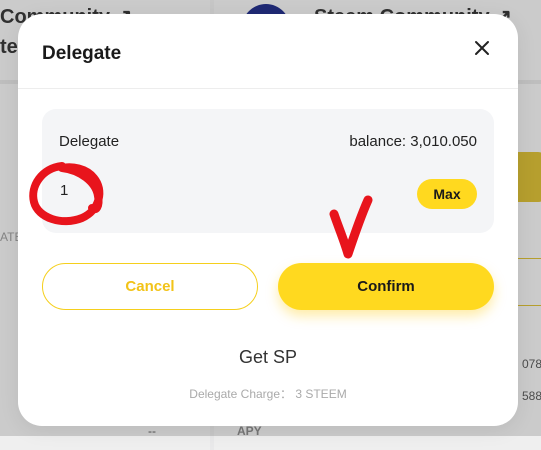  What do you see at coordinates (268, 357) in the screenshot?
I see `get-sp-link: Get SP` at bounding box center [268, 357].